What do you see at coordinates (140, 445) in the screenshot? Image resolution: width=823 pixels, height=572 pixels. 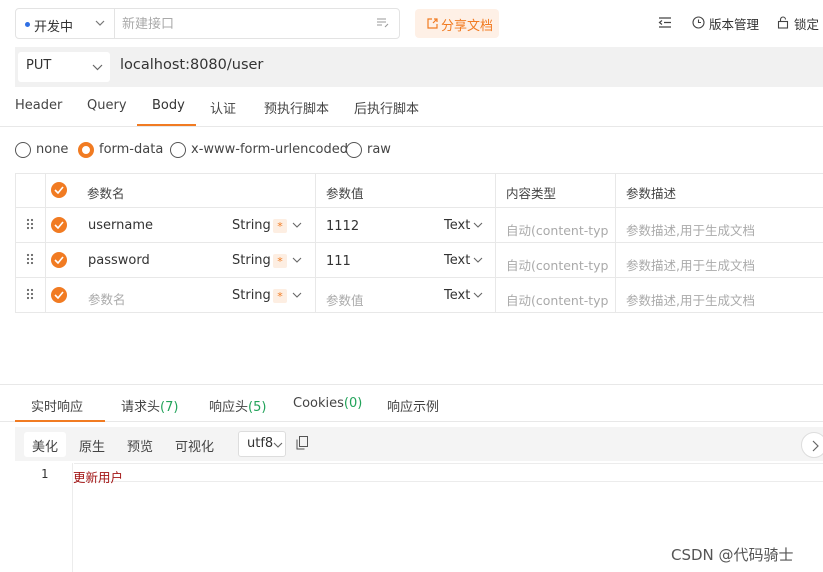 I see `format-preview: 预览` at bounding box center [140, 445].